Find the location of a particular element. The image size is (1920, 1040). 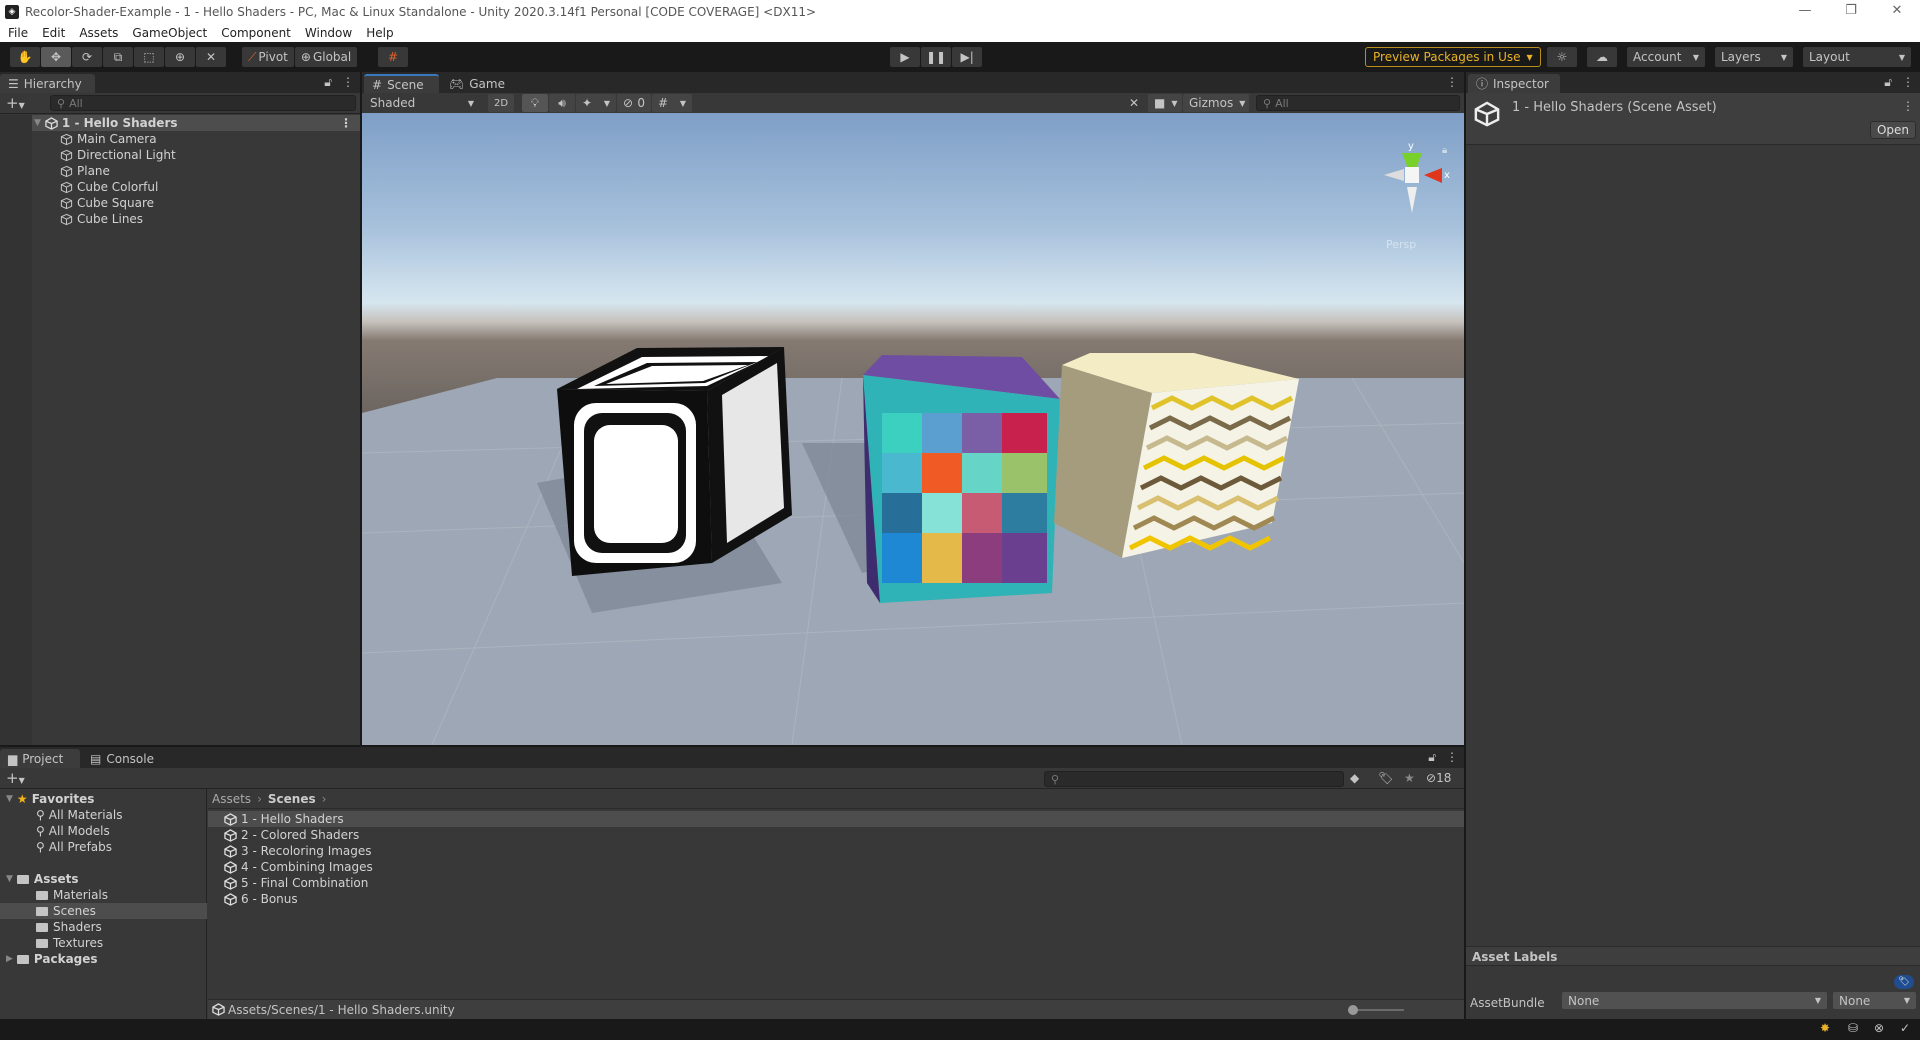

menu-edit: Edit is located at coordinates (52, 33).